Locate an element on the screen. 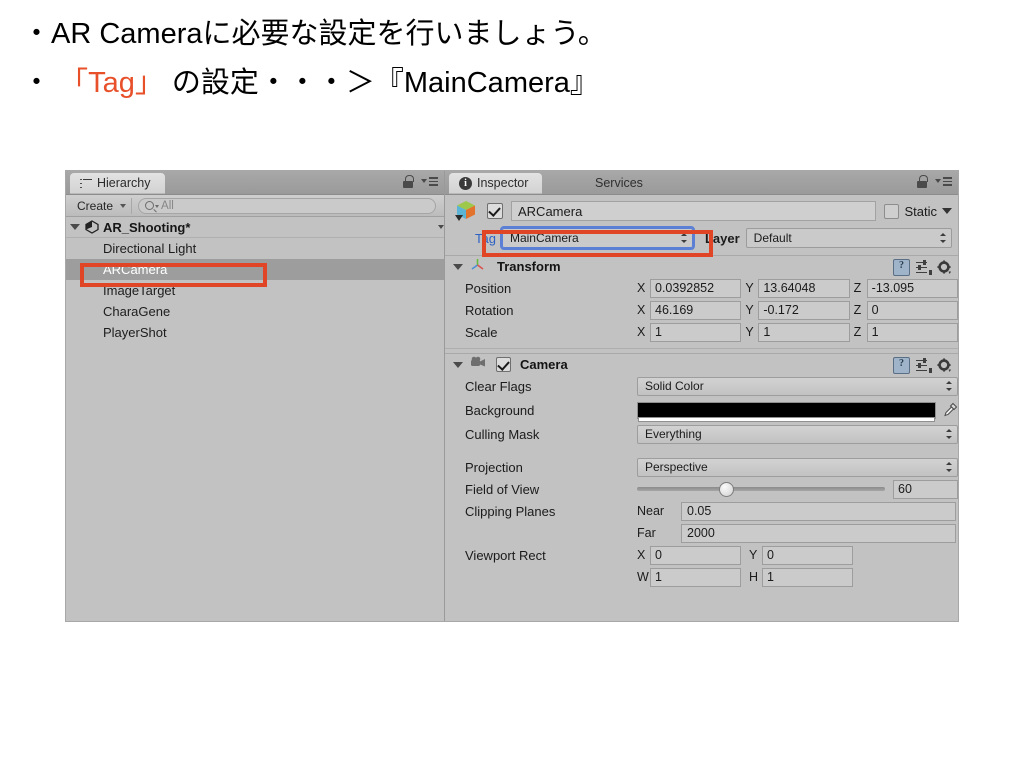 The width and height of the screenshot is (1024, 768). hierarchy-empty-area is located at coordinates (255, 423).